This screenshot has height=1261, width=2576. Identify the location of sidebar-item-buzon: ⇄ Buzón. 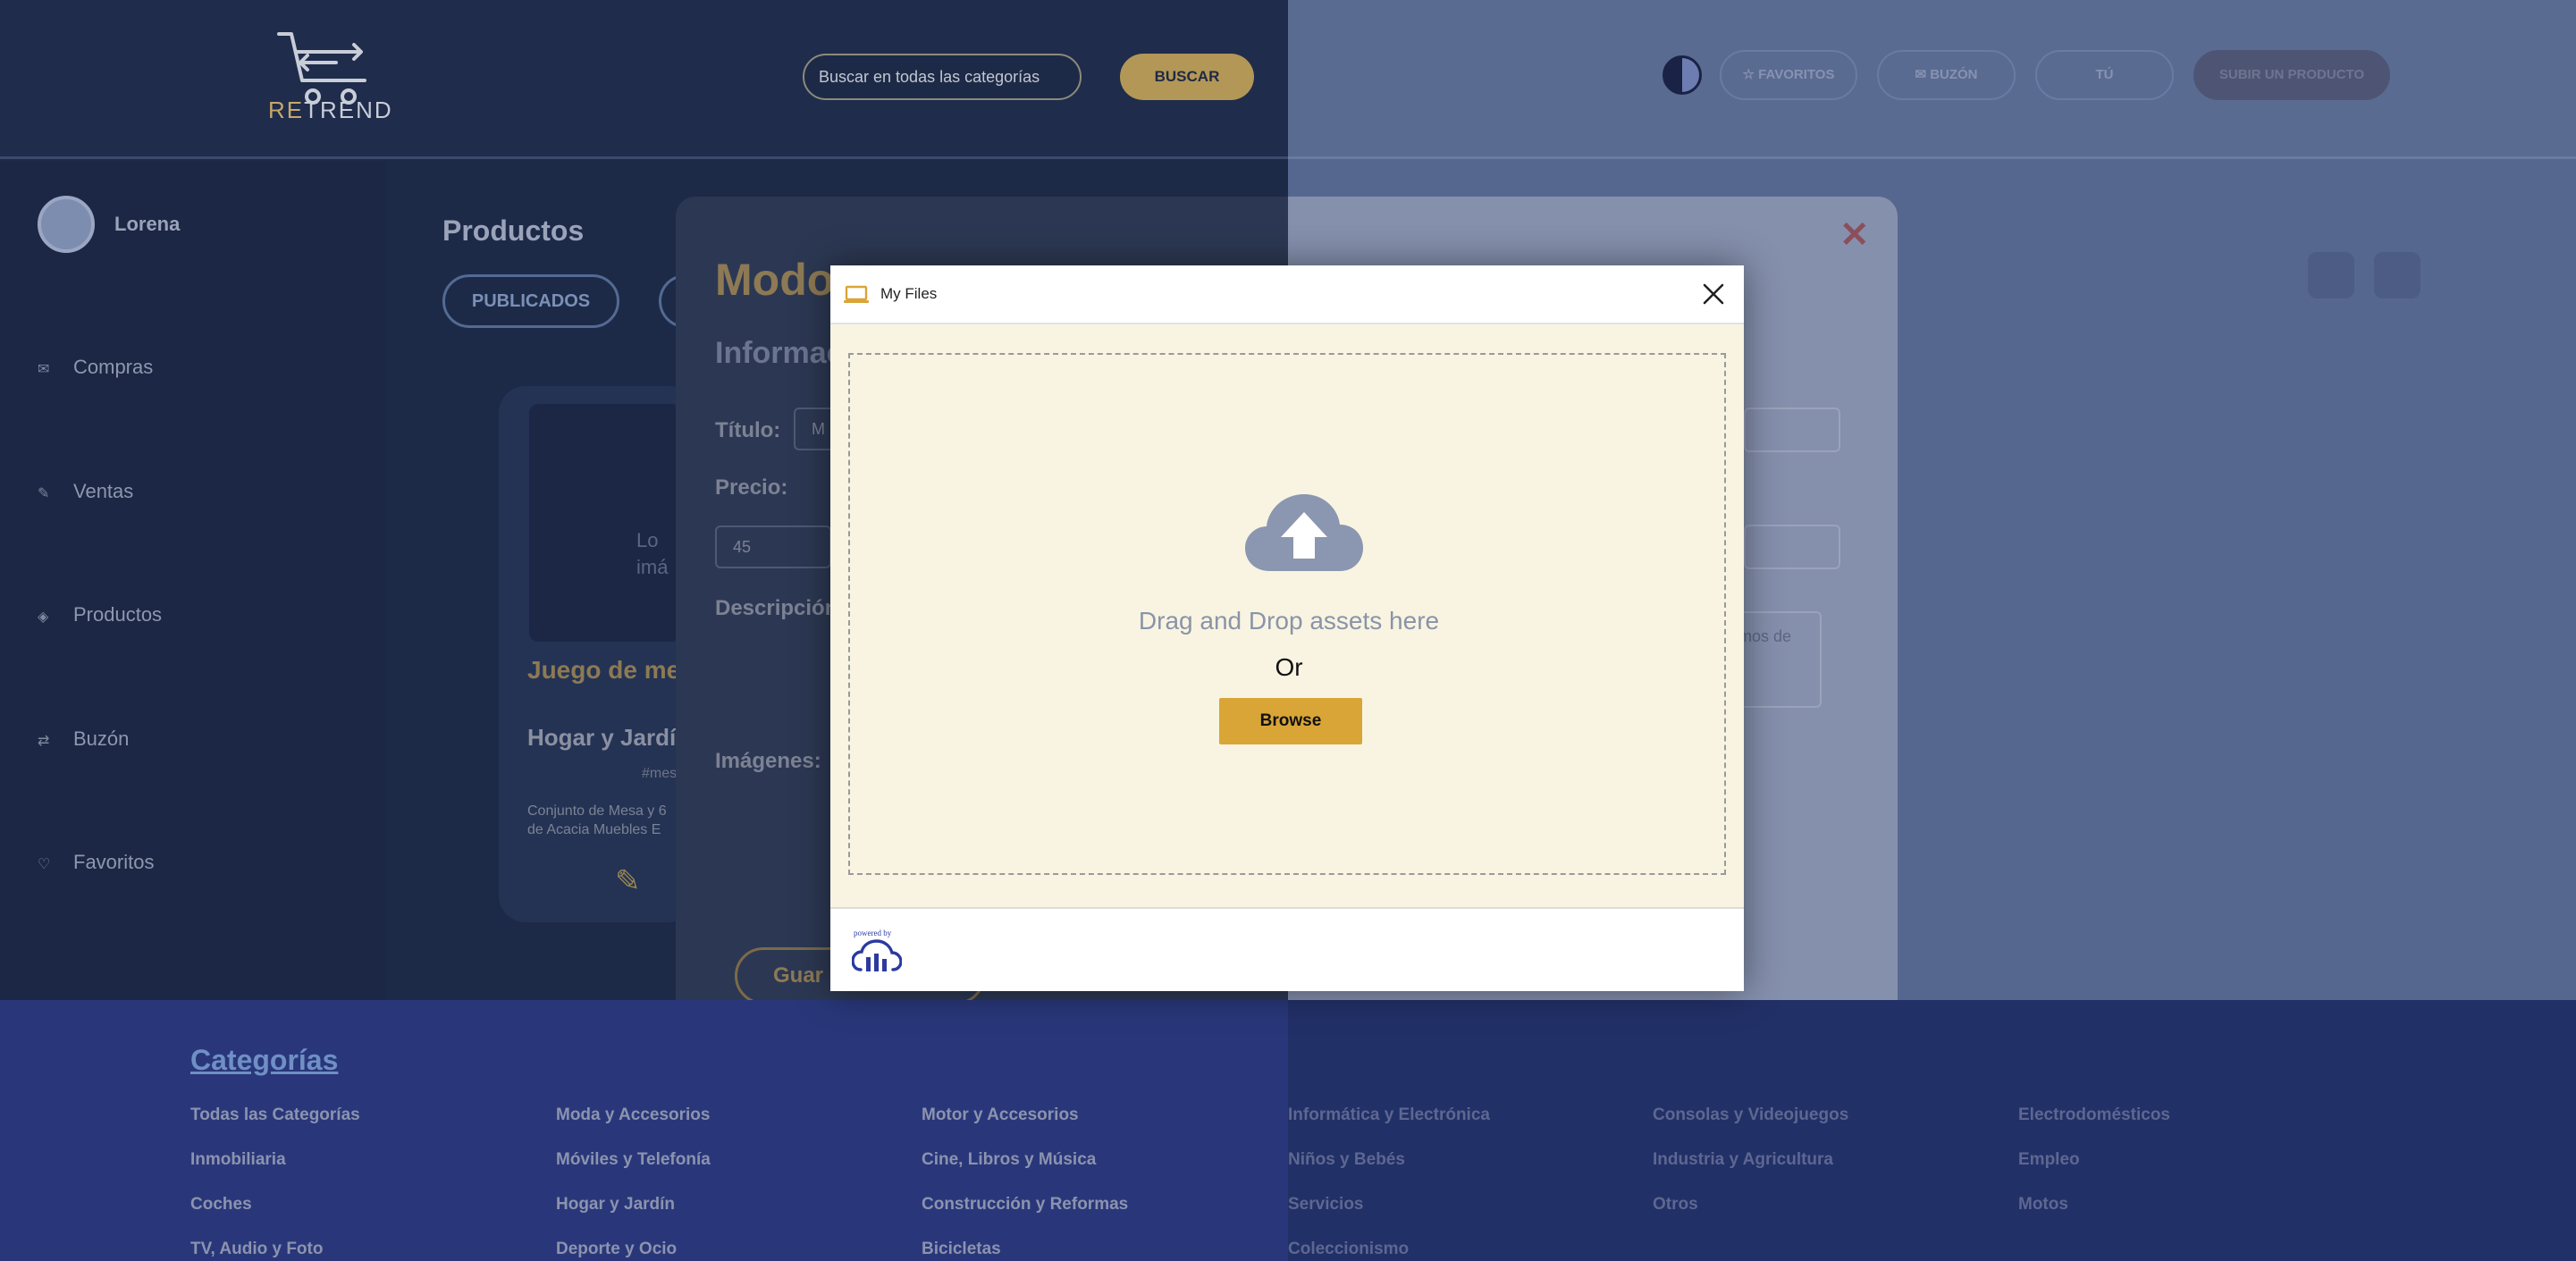
(84, 739).